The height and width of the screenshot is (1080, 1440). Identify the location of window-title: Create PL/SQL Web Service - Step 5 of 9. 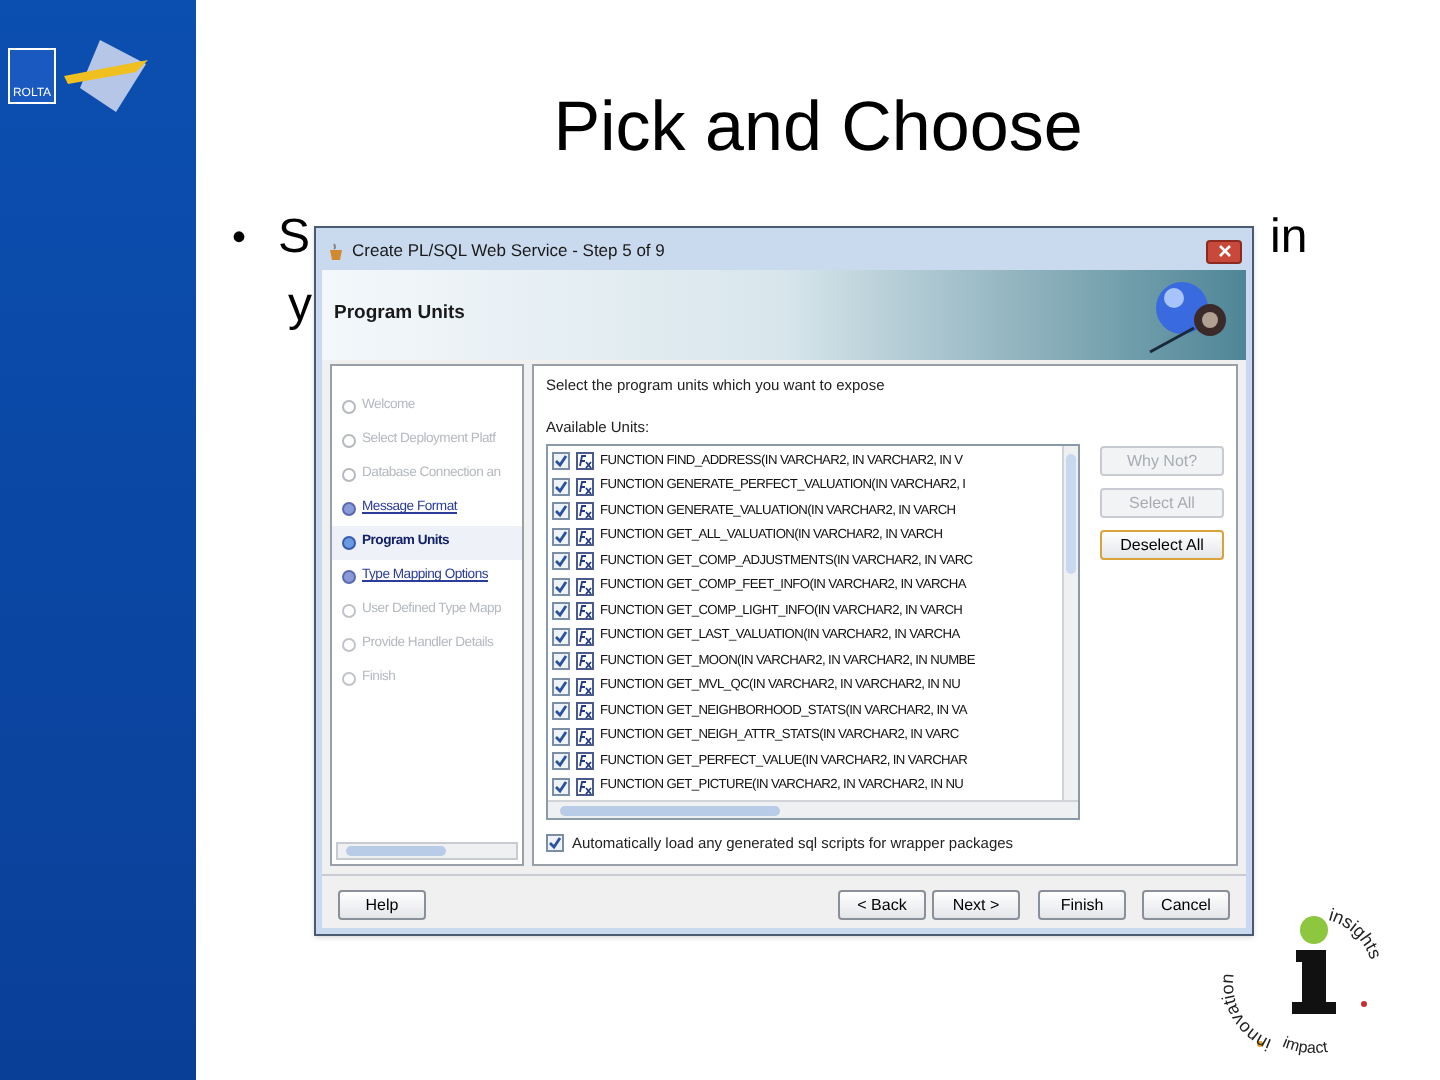
(508, 251).